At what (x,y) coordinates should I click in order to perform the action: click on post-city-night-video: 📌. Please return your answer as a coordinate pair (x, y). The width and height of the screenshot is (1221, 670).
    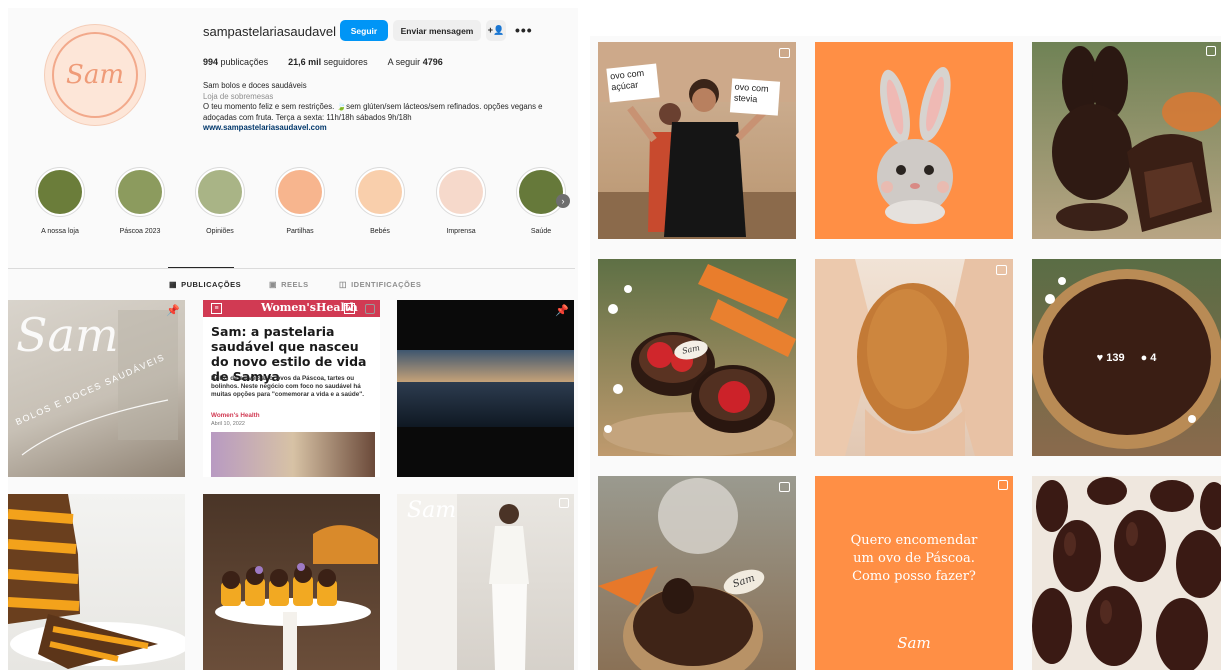
    Looking at the image, I should click on (485, 388).